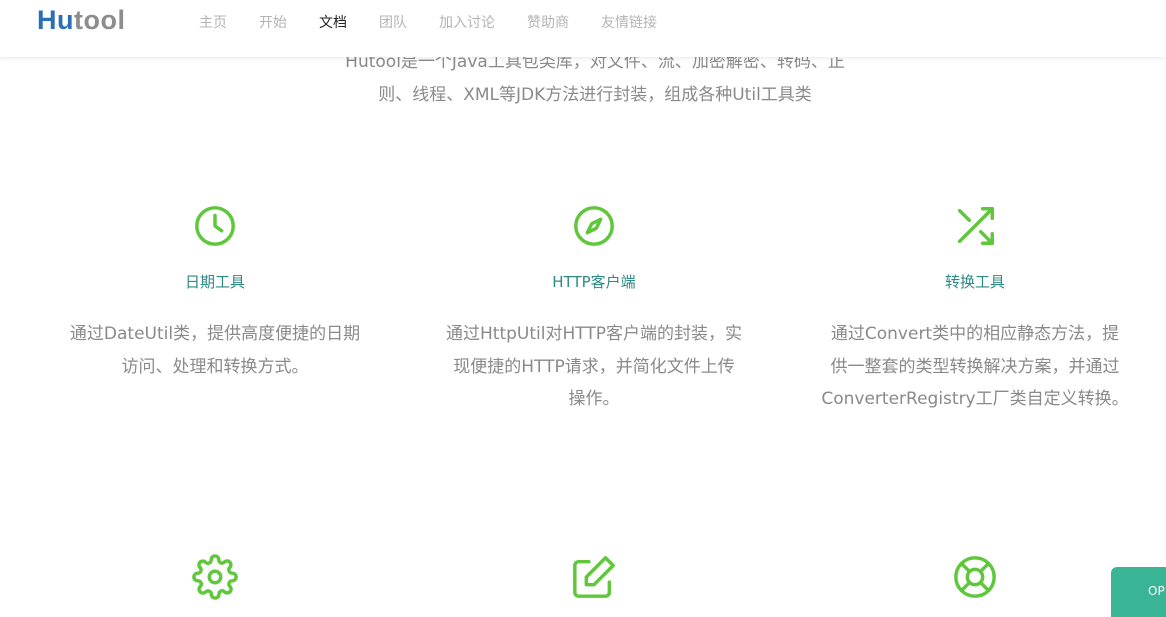 The width and height of the screenshot is (1166, 617). I want to click on main-nav: 主页 开始 文档 团队 加入讨论 赞助商 友情链接, so click(428, 23).